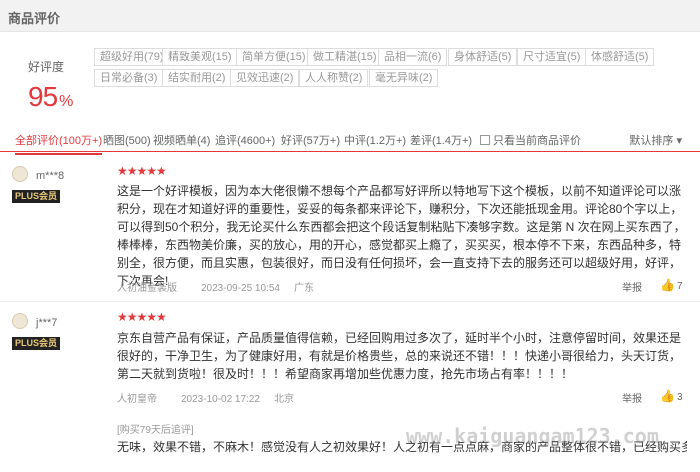 The height and width of the screenshot is (472, 700). Describe the element at coordinates (655, 140) in the screenshot. I see `sort-dropdown: 默认排序 ▾` at that location.